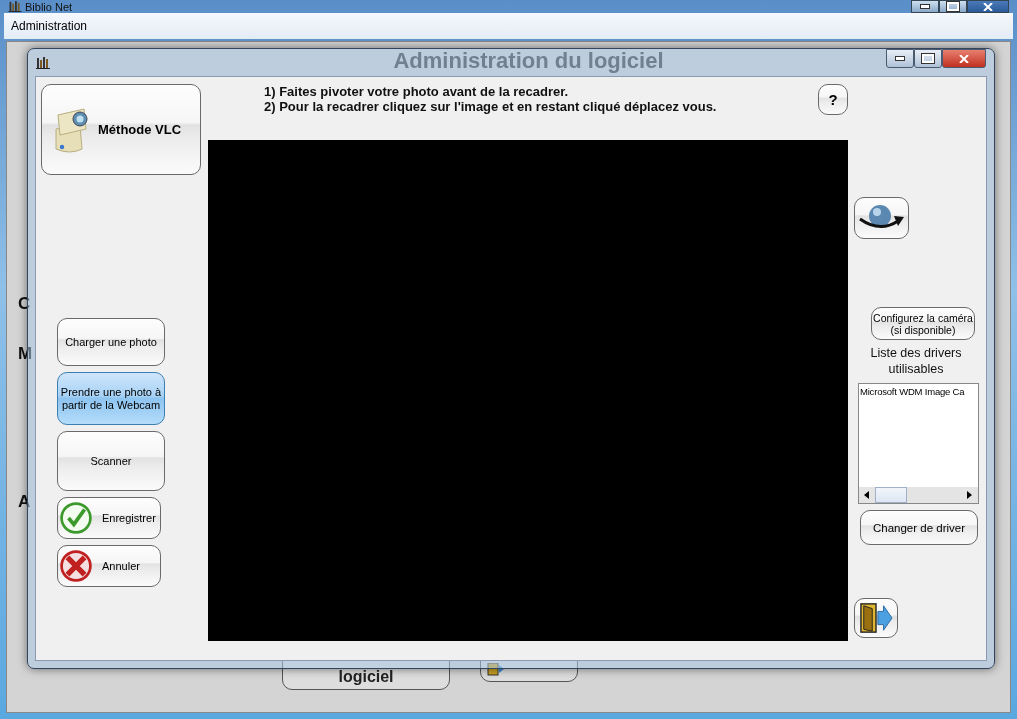 The height and width of the screenshot is (719, 1017). What do you see at coordinates (49, 6) in the screenshot?
I see `window-title: Biblio Net` at bounding box center [49, 6].